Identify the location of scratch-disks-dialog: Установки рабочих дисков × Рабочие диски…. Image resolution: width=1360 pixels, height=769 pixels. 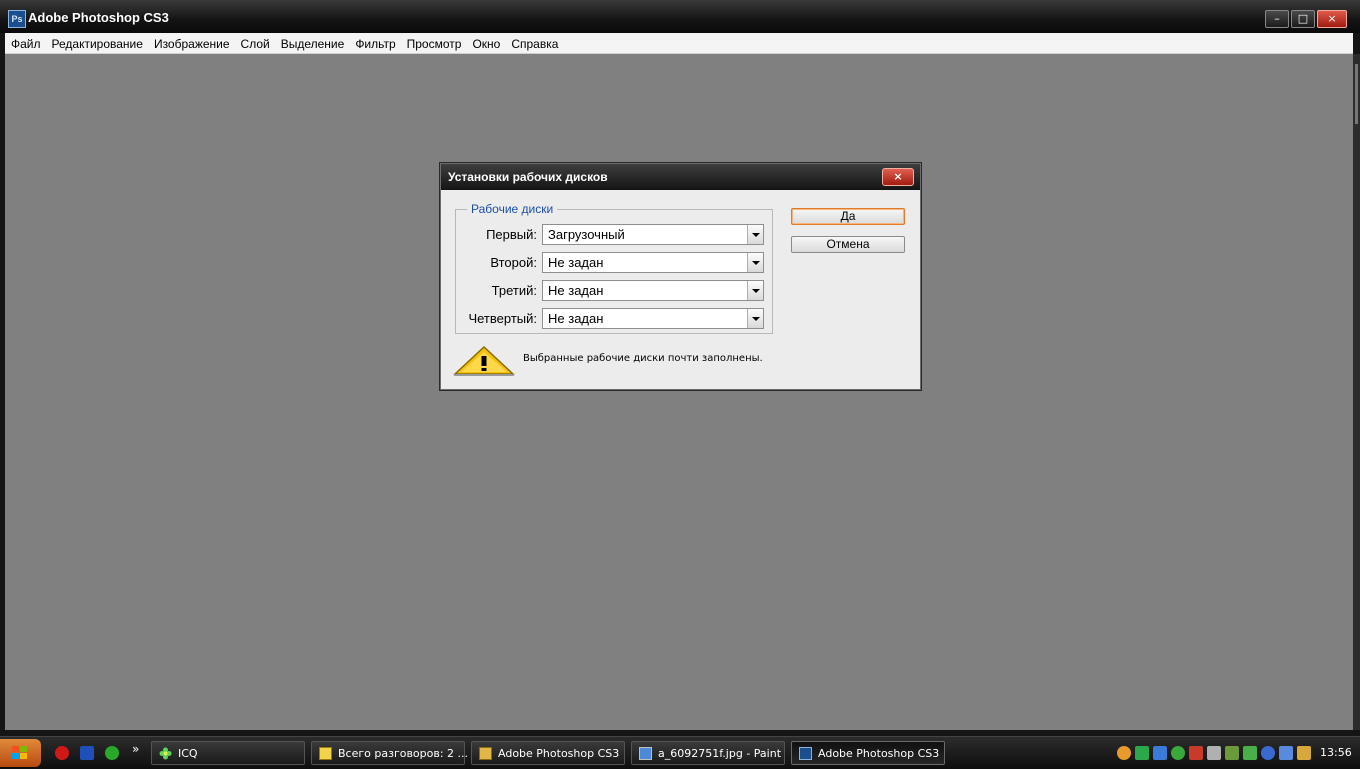
(680, 276).